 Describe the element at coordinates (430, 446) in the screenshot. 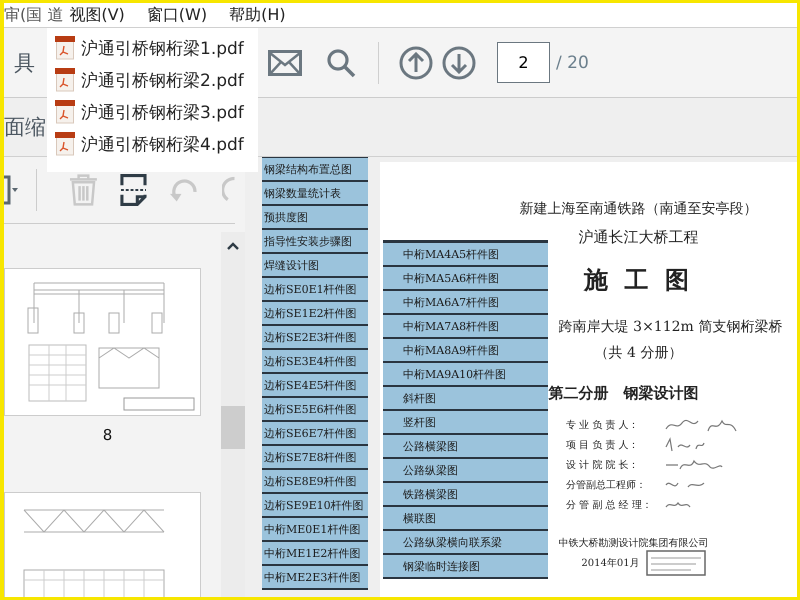

I see `drawing-list-entry: 公路横梁图` at that location.